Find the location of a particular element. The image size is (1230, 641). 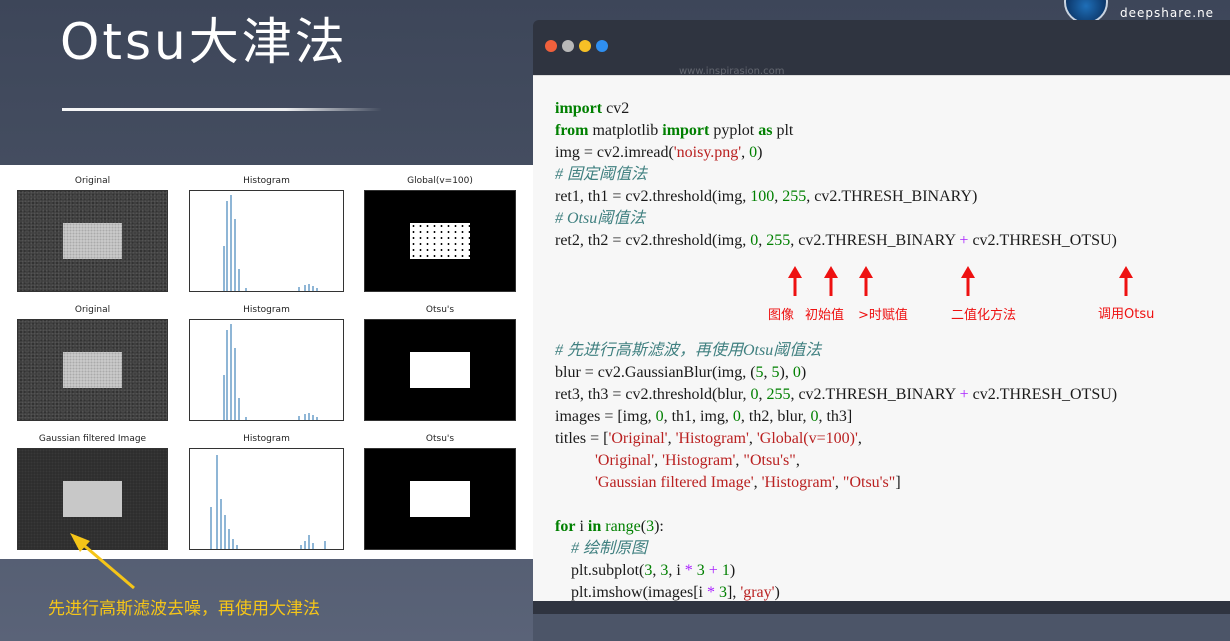

annotation-initial-value: 初始值 is located at coordinates (825, 315).